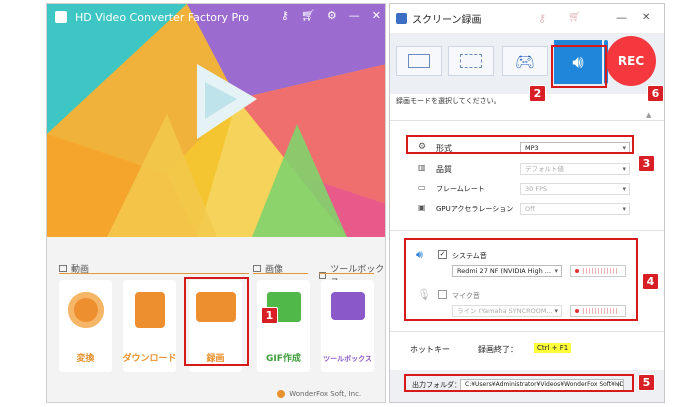  I want to click on end-record-hotkey: Ctrl + F1, so click(553, 348).